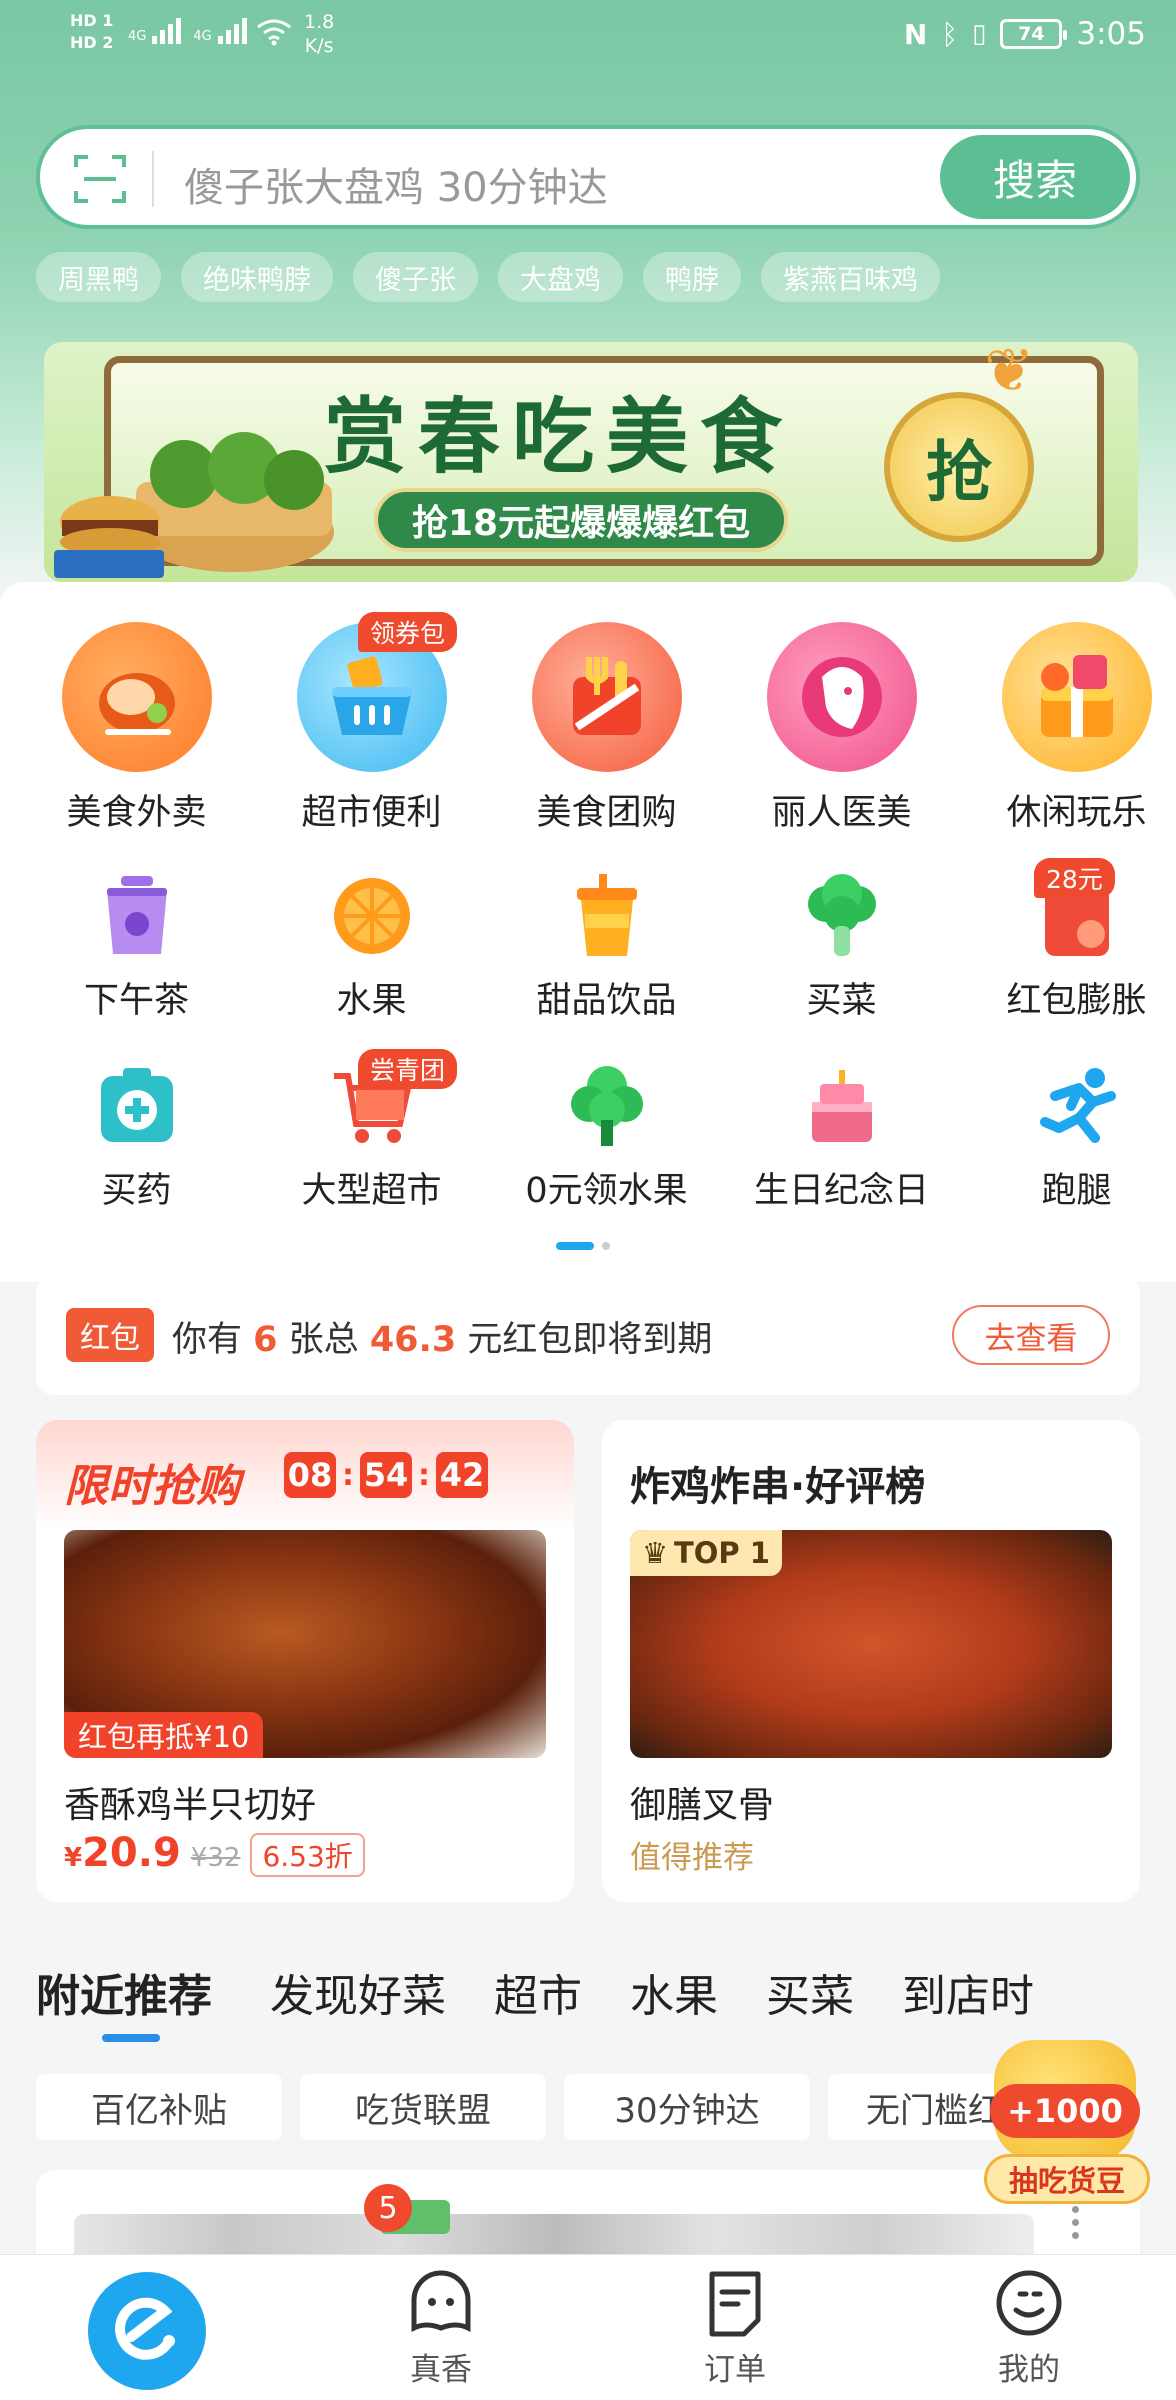 Image resolution: width=1176 pixels, height=2400 pixels. I want to click on category-medicine: 买药, so click(136, 1138).